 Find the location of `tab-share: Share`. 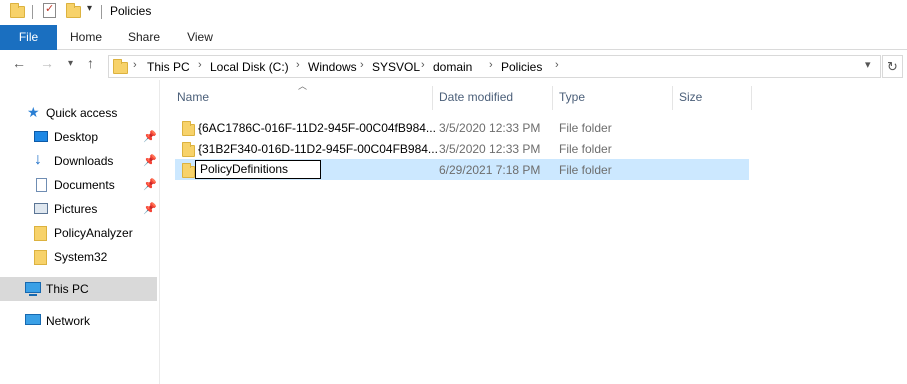

tab-share: Share is located at coordinates (144, 37).